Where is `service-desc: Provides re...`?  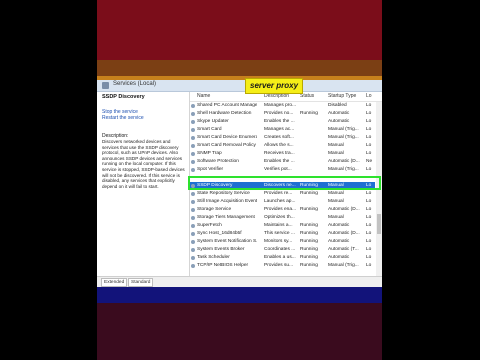 service-desc: Provides re... is located at coordinates (278, 193).